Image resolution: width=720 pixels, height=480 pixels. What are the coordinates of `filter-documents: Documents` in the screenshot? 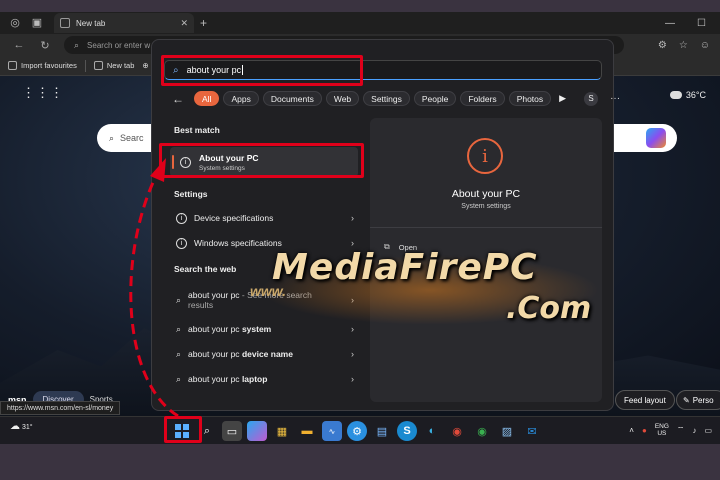 It's located at (292, 98).